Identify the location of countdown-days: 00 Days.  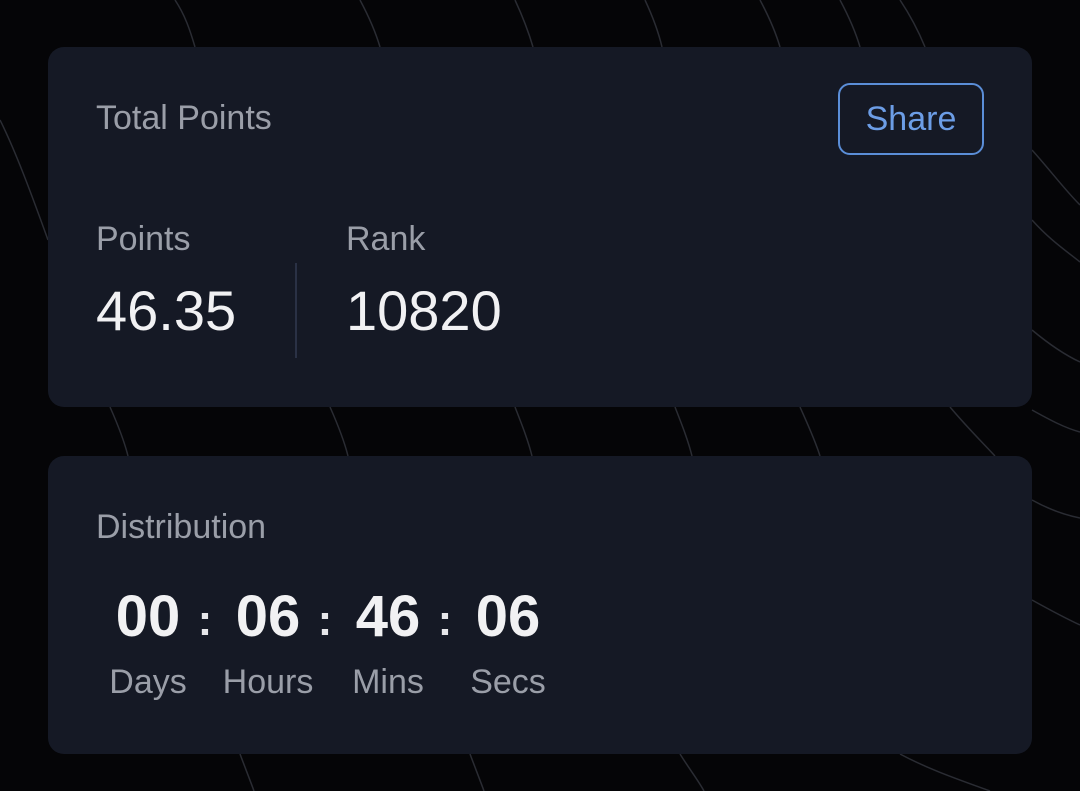
(148, 643).